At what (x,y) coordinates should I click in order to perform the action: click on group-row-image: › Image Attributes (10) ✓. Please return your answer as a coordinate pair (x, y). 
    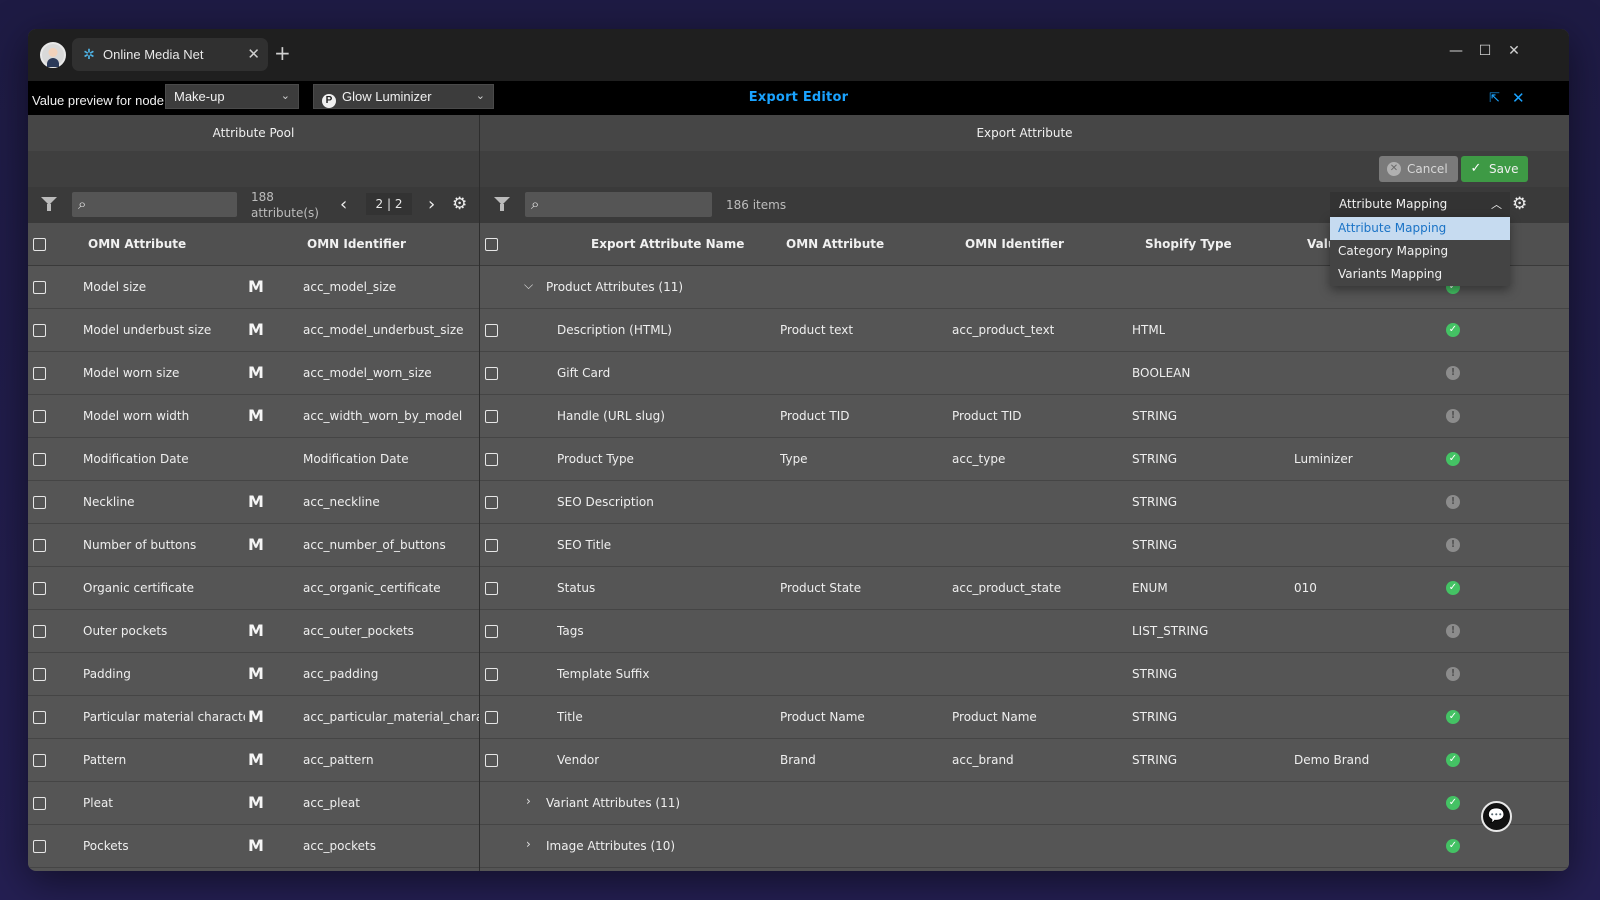
    Looking at the image, I should click on (1024, 846).